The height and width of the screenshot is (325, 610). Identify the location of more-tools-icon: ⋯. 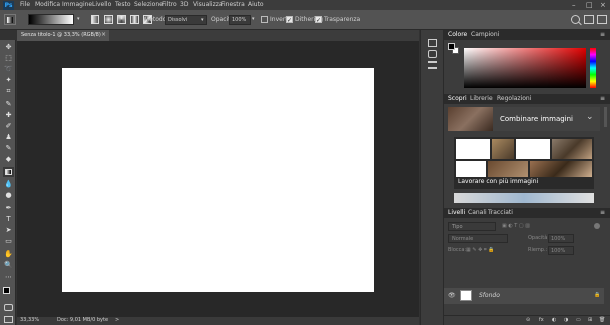
(8, 277).